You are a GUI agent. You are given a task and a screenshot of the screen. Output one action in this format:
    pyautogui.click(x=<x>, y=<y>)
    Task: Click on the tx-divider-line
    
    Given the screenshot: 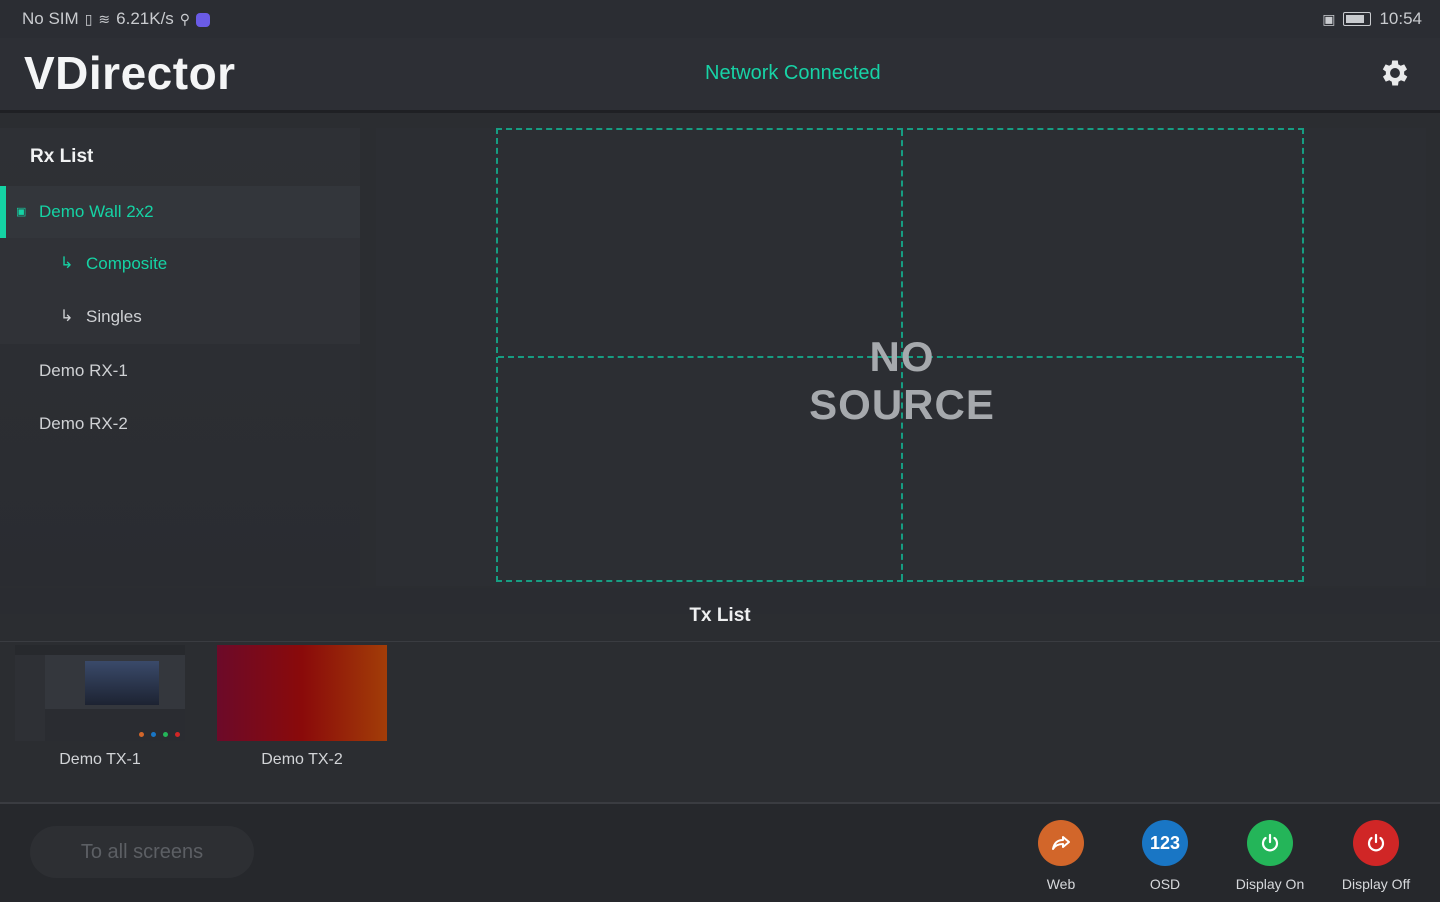 What is the action you would take?
    pyautogui.click(x=720, y=641)
    